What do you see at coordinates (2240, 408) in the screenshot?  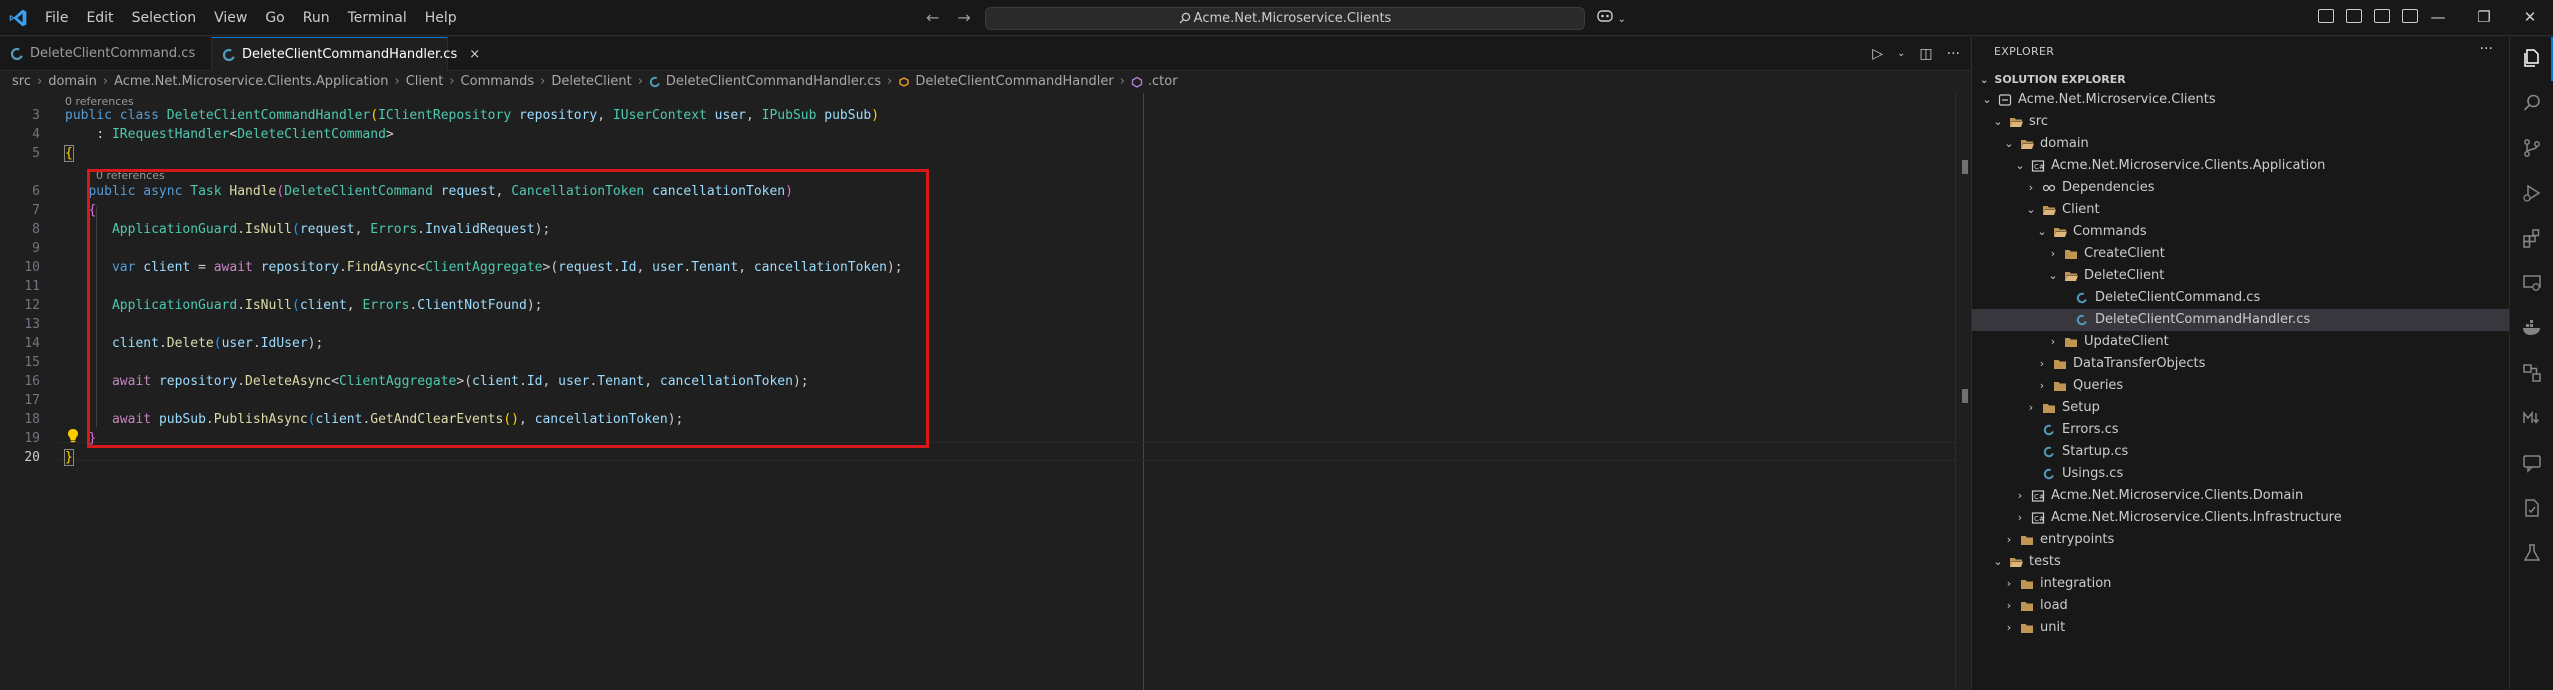 I see `tree-item: › Setup` at bounding box center [2240, 408].